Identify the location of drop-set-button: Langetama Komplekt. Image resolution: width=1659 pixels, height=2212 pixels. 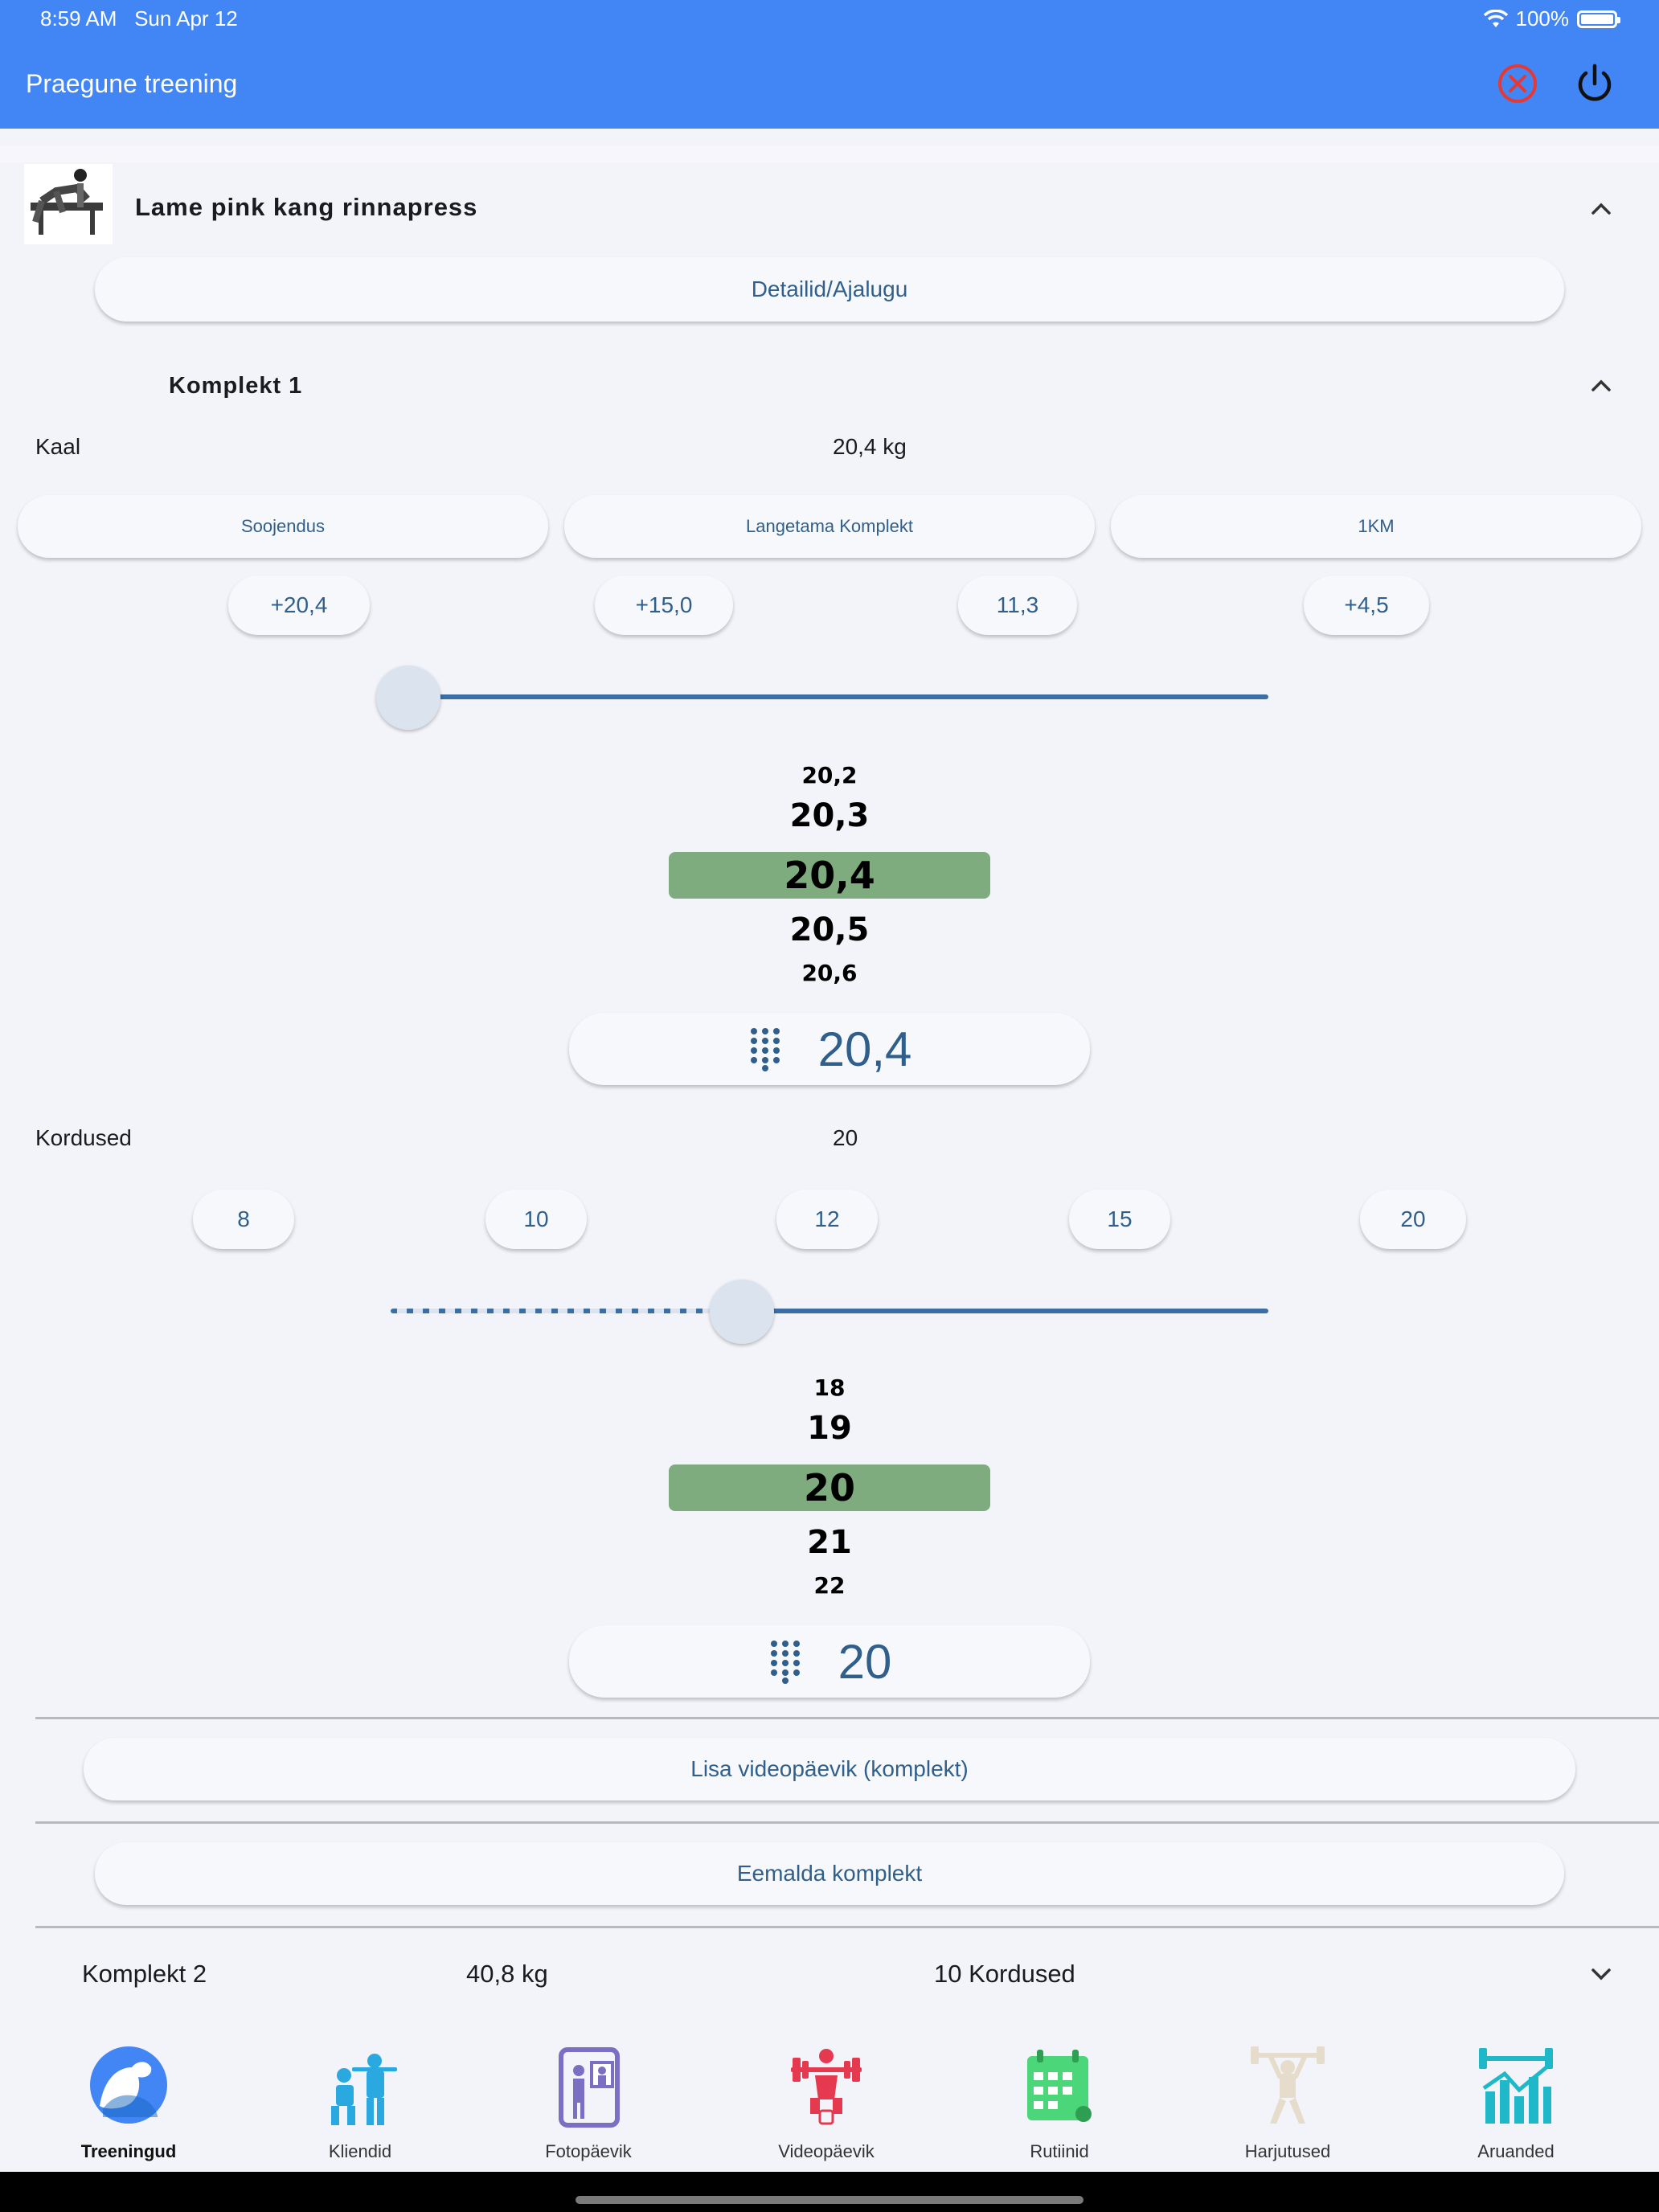
(829, 526).